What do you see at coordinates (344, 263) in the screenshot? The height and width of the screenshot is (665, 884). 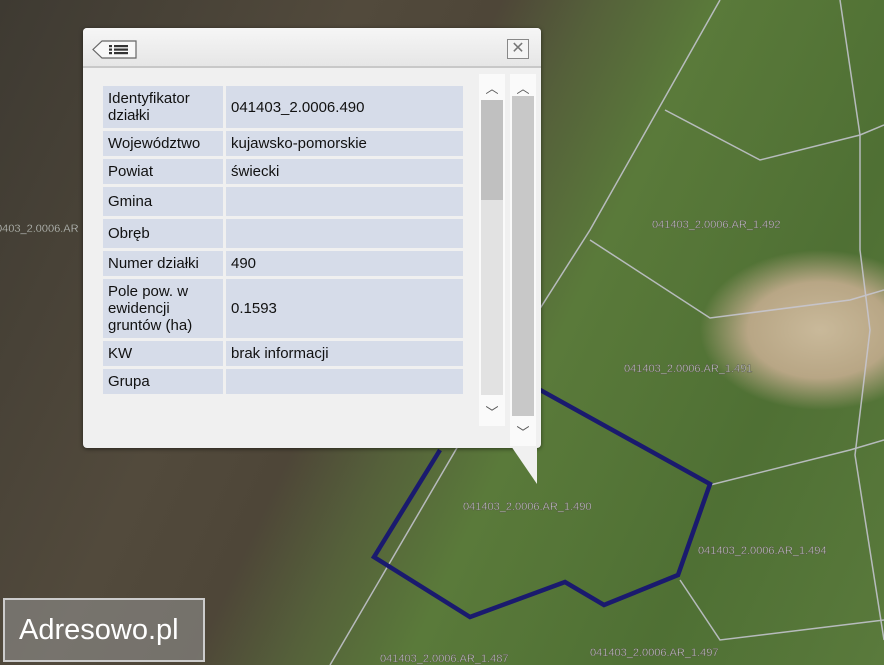 I see `row-value: 490` at bounding box center [344, 263].